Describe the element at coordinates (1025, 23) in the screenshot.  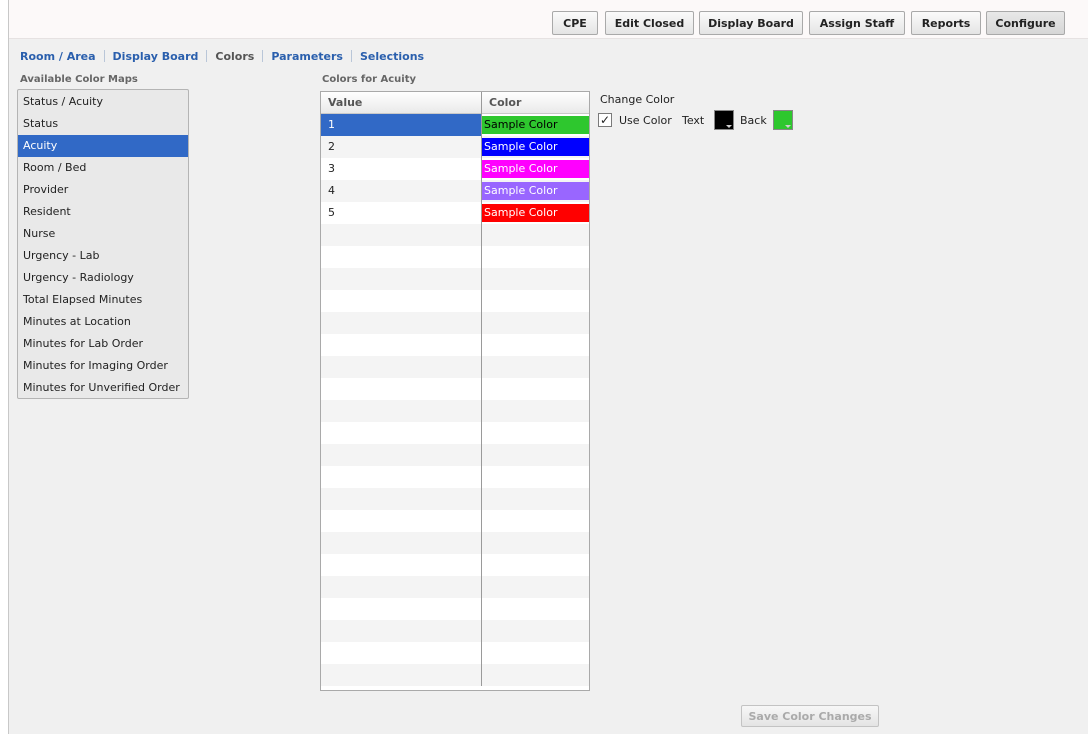
I see `configure-button: Configure` at that location.